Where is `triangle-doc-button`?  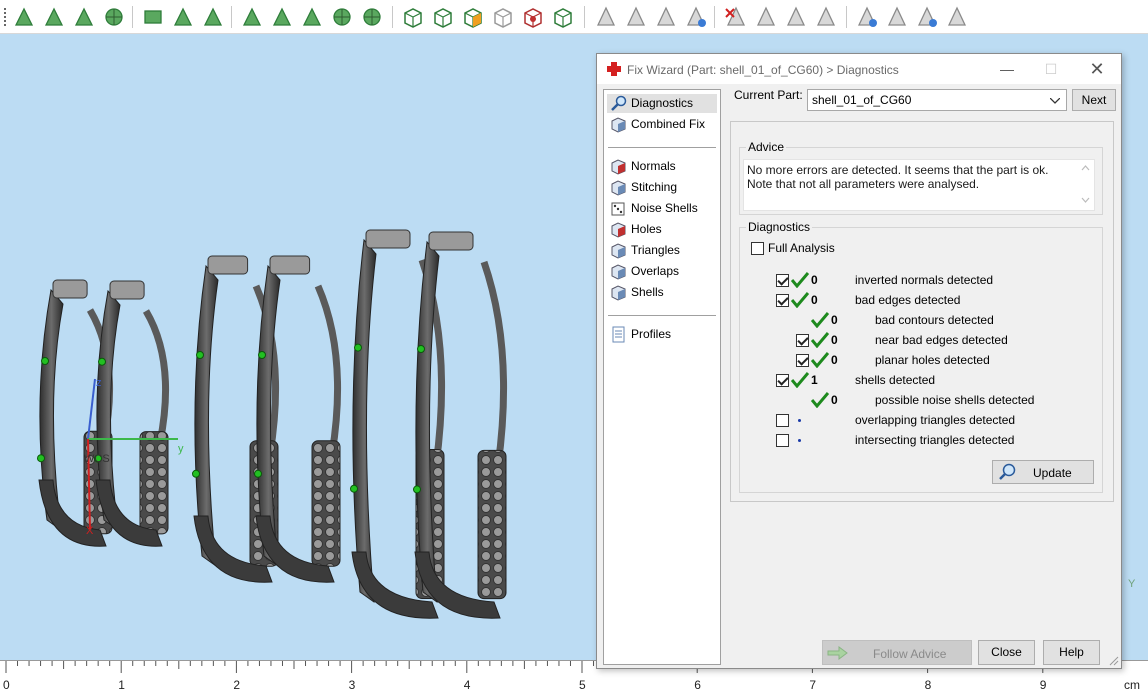 triangle-doc-button is located at coordinates (796, 17).